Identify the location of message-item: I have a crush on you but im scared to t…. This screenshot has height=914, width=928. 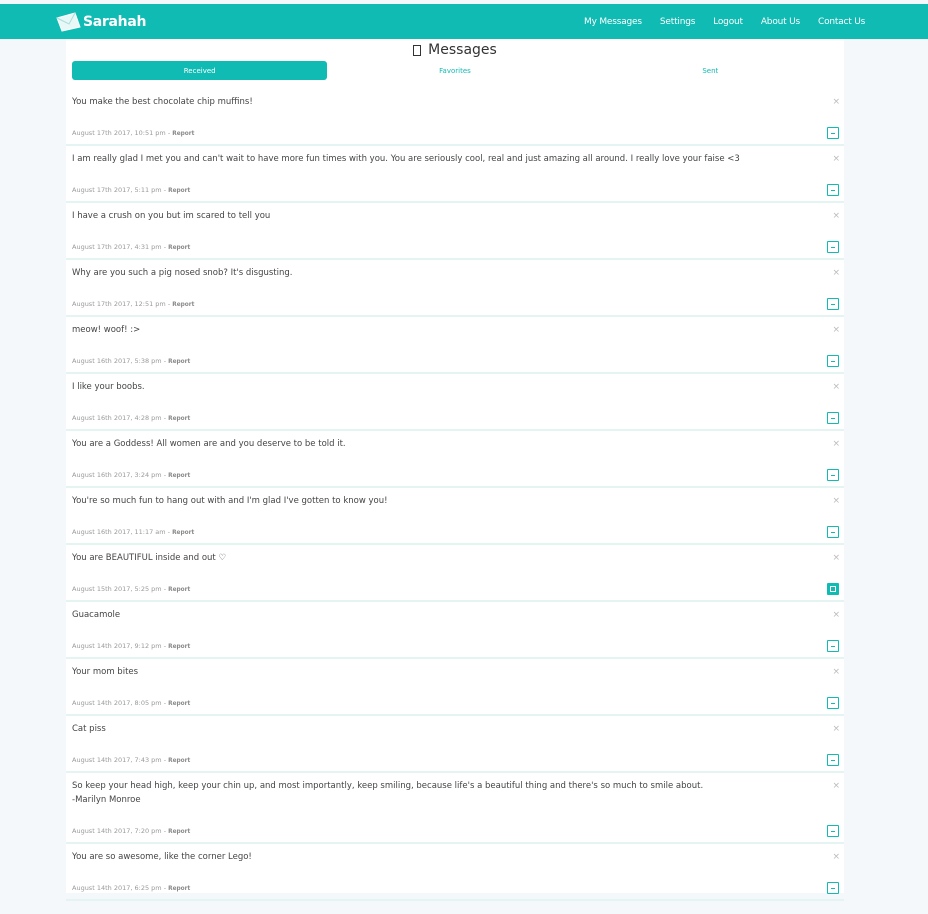
(455, 231).